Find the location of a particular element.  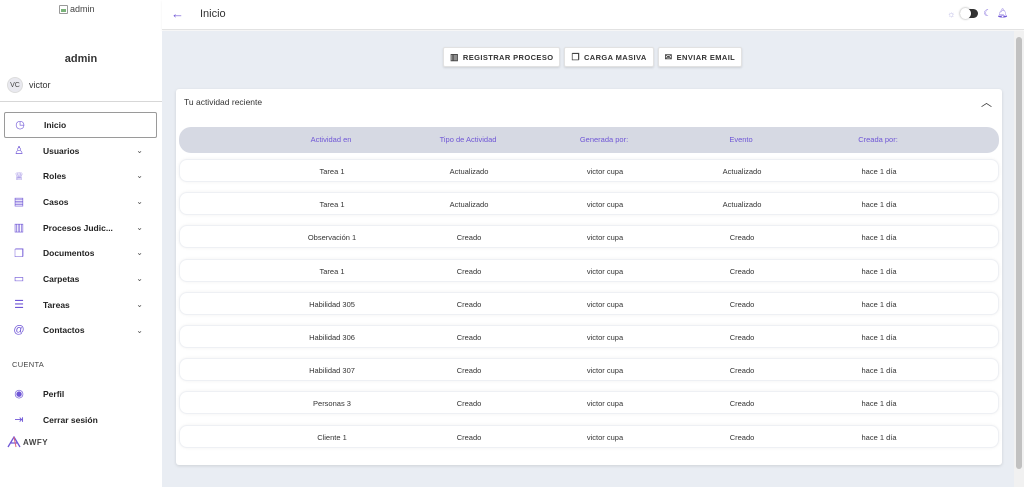

table-cell: Cliente 1 is located at coordinates (332, 437).